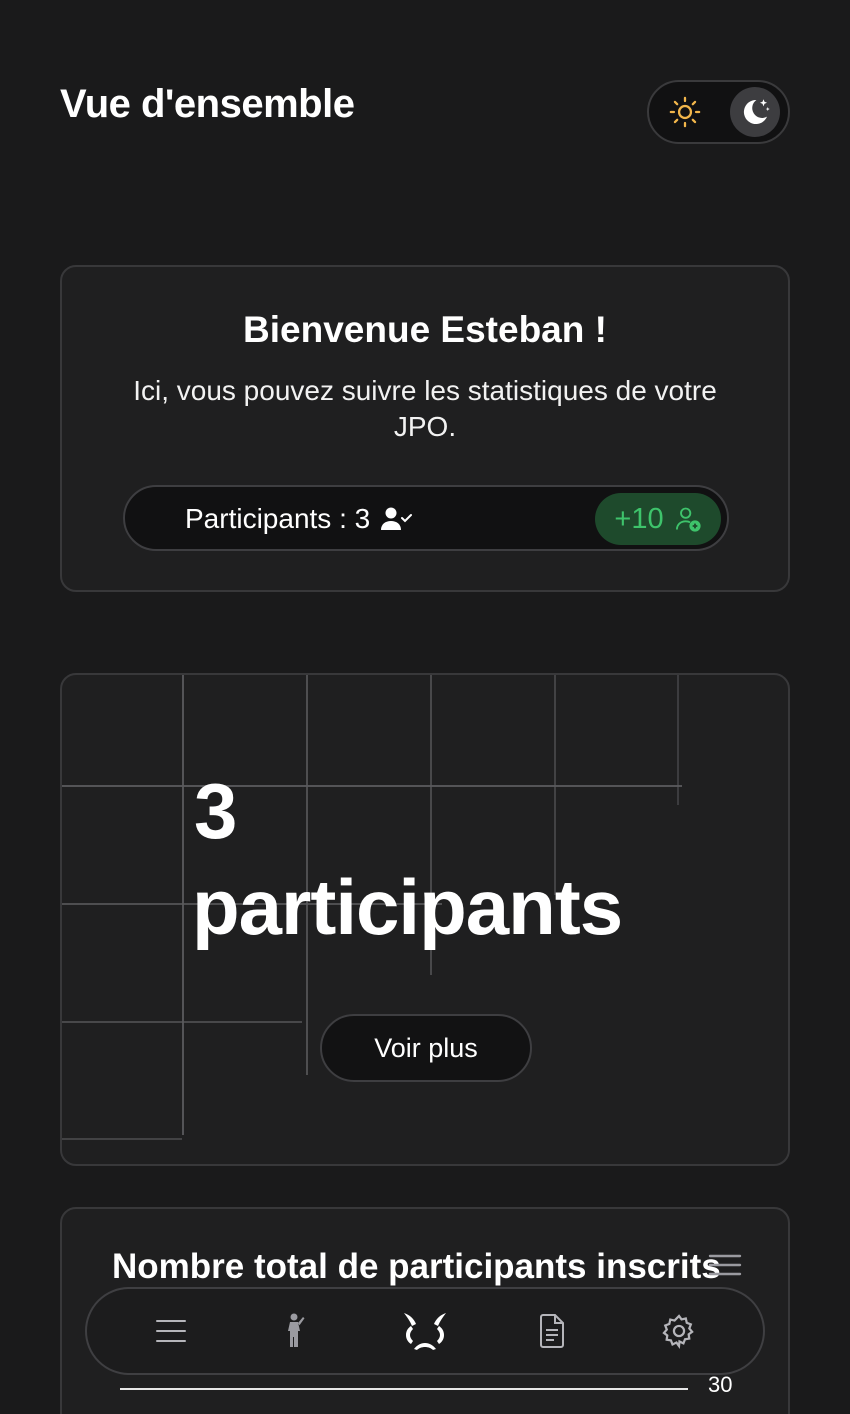  I want to click on participants-stat-label: participants, so click(407, 907).